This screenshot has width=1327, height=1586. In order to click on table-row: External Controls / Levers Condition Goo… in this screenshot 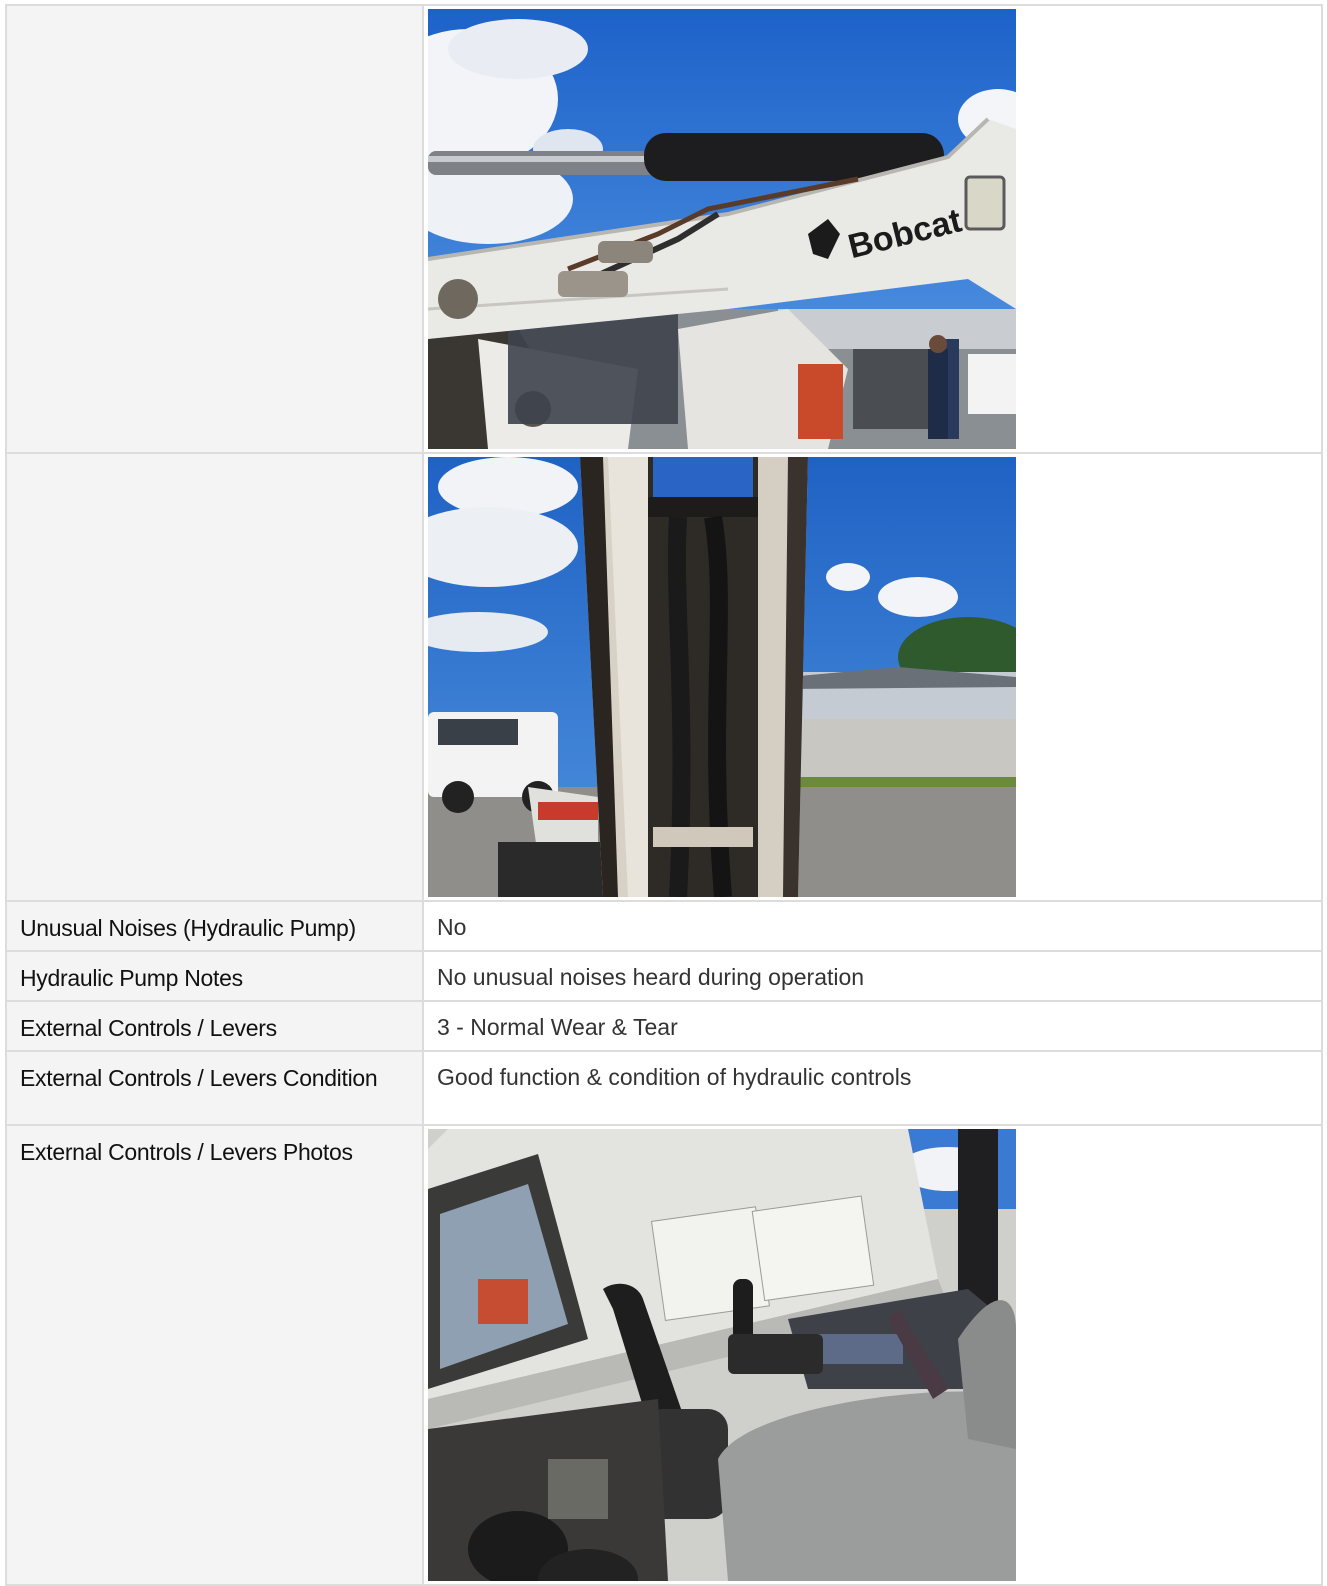, I will do `click(664, 1088)`.